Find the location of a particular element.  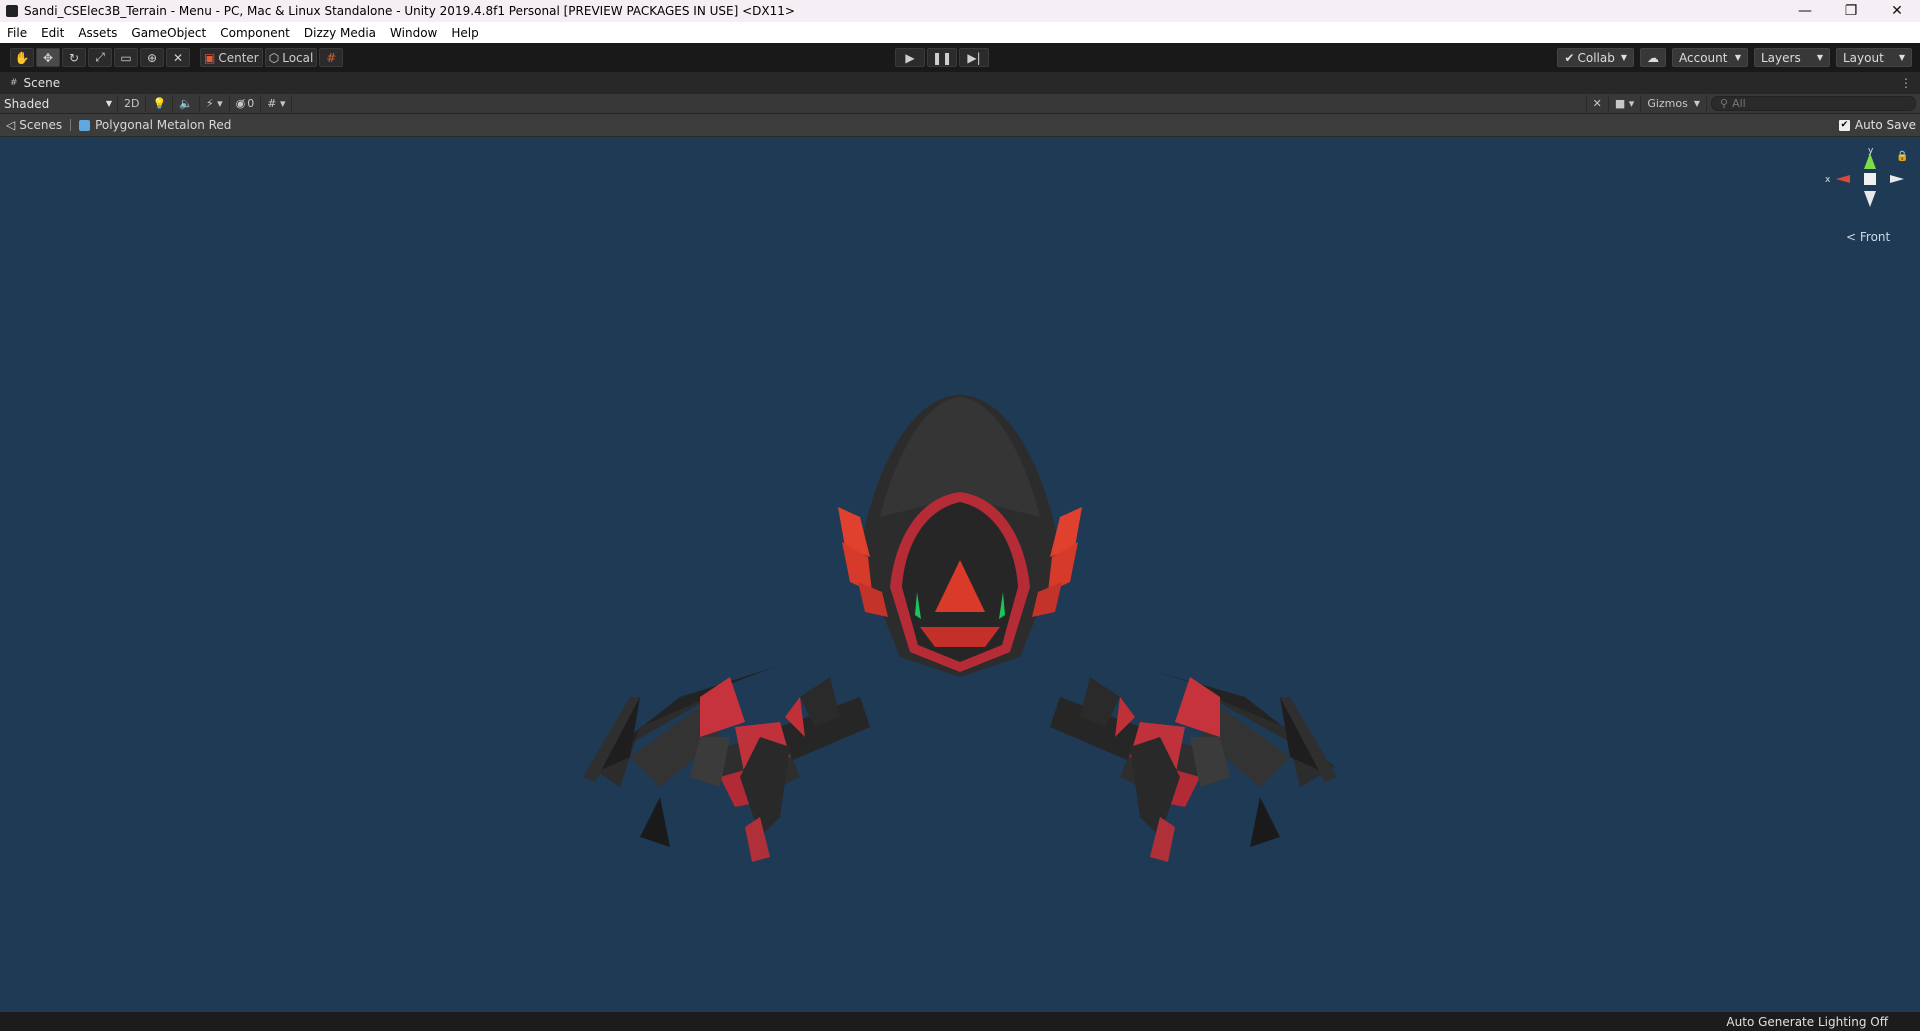

transform-tool-icon: ⊕ is located at coordinates (152, 57).